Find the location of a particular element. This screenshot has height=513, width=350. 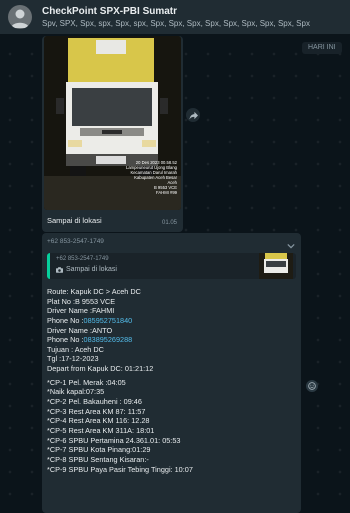

checkpoint-line: *Naik kapal:07:35 is located at coordinates (76, 392).